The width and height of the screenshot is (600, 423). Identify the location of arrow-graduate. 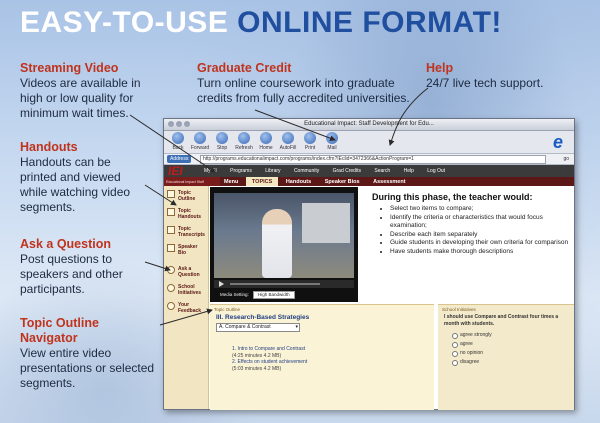
(295, 125).